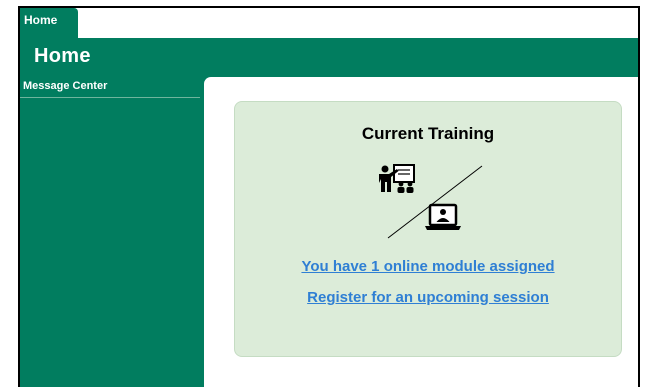  Describe the element at coordinates (443, 216) in the screenshot. I see `laptop-user-icon` at that location.